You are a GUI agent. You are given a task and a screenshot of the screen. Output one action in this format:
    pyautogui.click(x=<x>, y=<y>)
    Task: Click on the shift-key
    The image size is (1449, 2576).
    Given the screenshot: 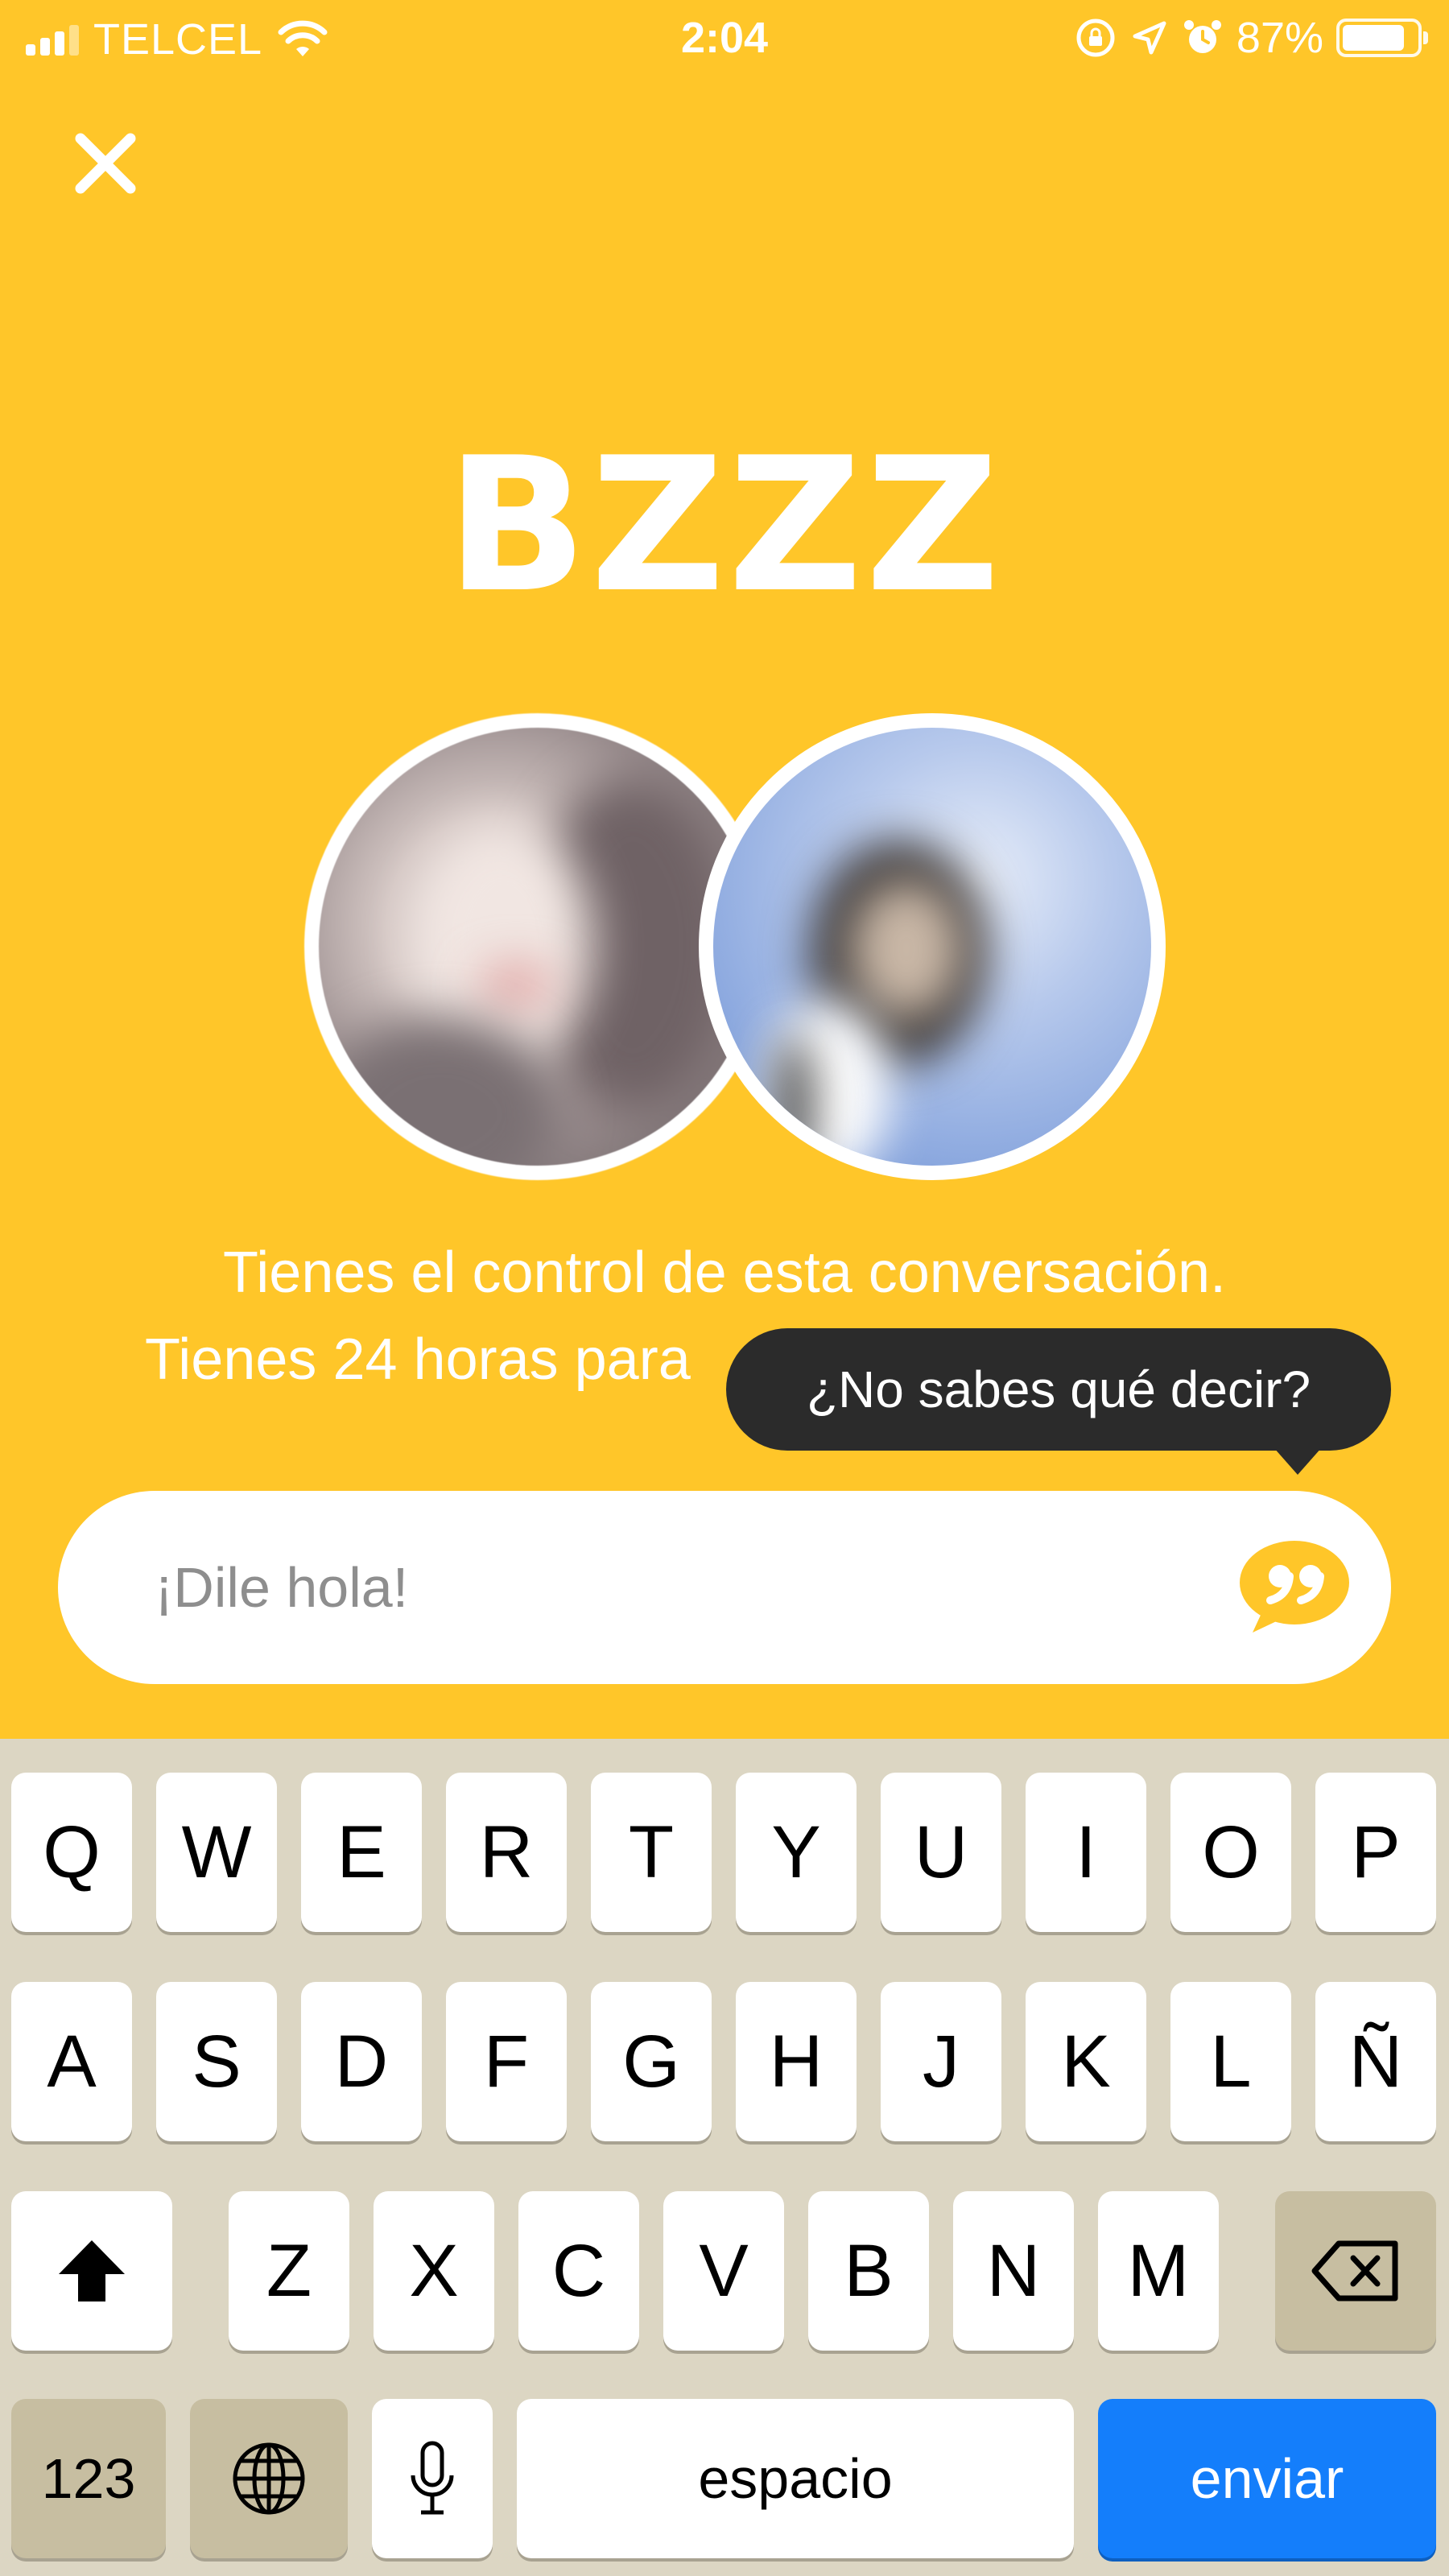 What is the action you would take?
    pyautogui.click(x=91, y=2271)
    